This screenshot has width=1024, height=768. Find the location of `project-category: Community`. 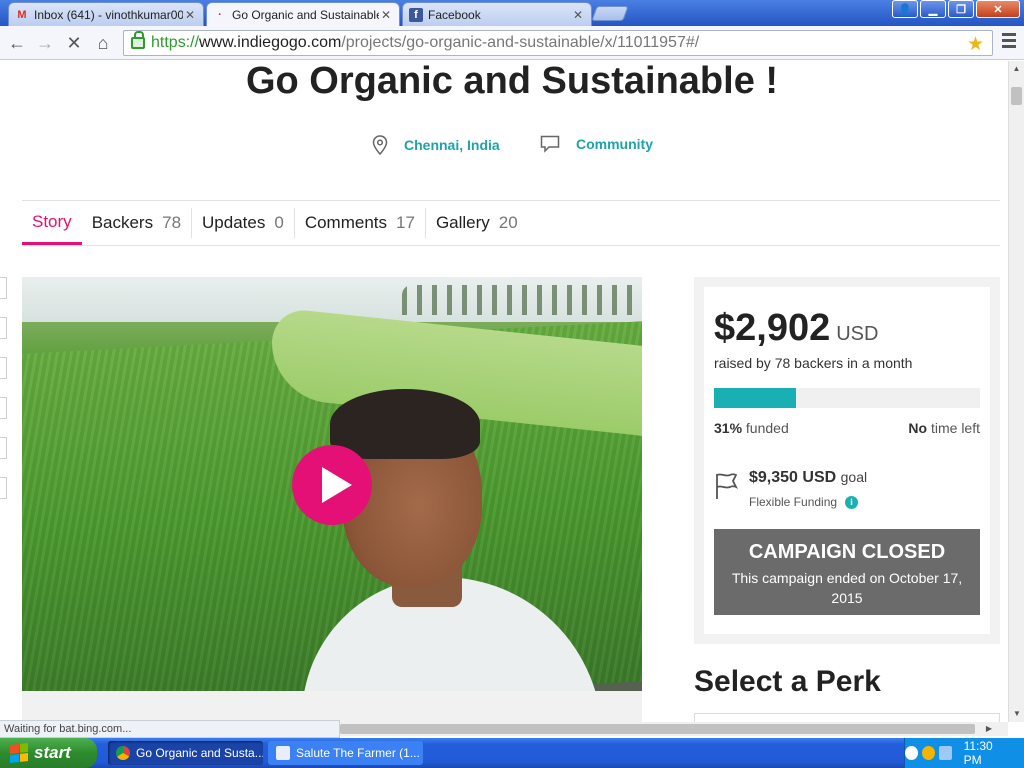

project-category: Community is located at coordinates (596, 144).